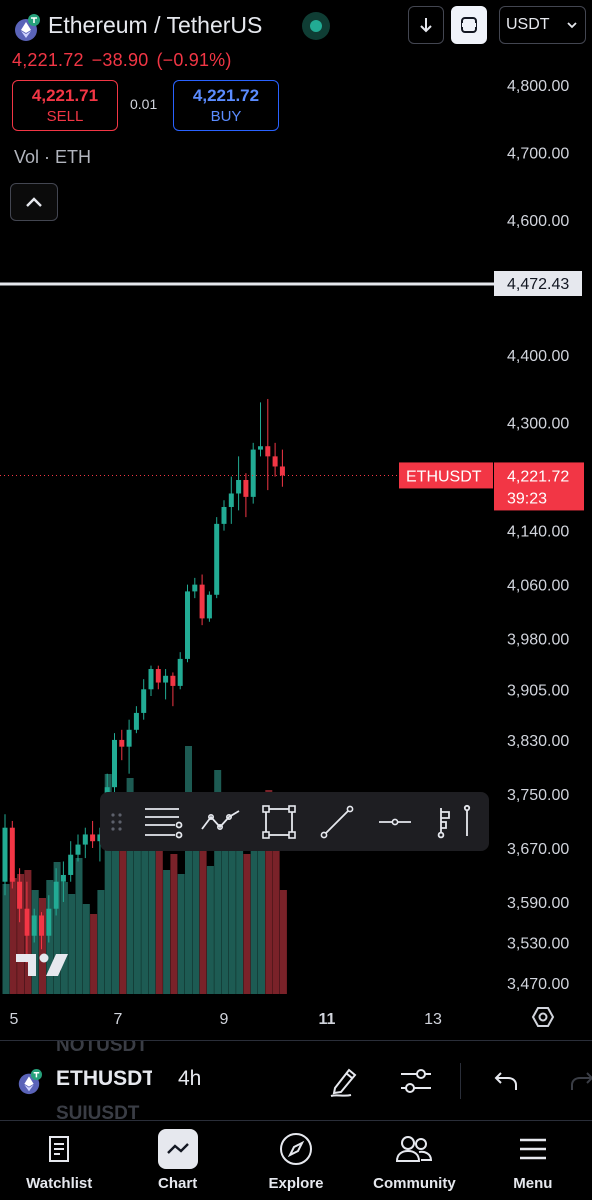 This screenshot has width=592, height=1200. What do you see at coordinates (98, 1111) in the screenshot?
I see `watchlist-peek-next: SUIUSDT` at bounding box center [98, 1111].